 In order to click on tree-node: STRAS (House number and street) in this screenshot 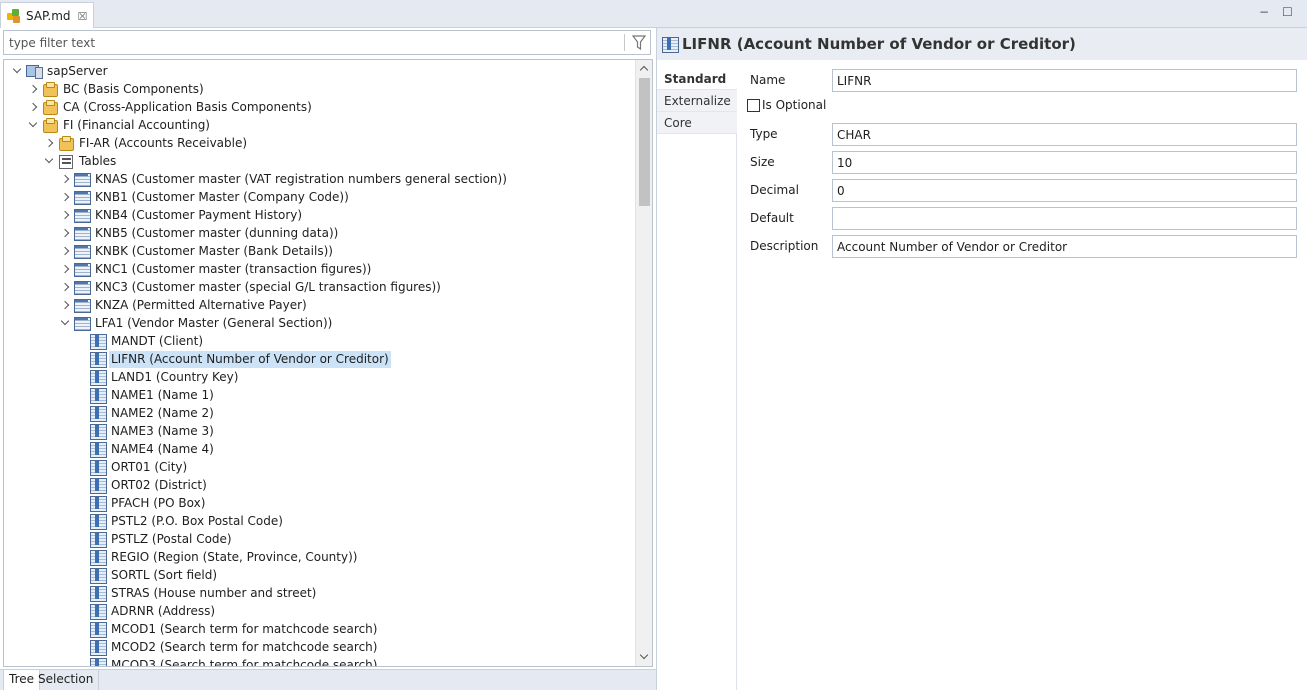, I will do `click(197, 593)`.